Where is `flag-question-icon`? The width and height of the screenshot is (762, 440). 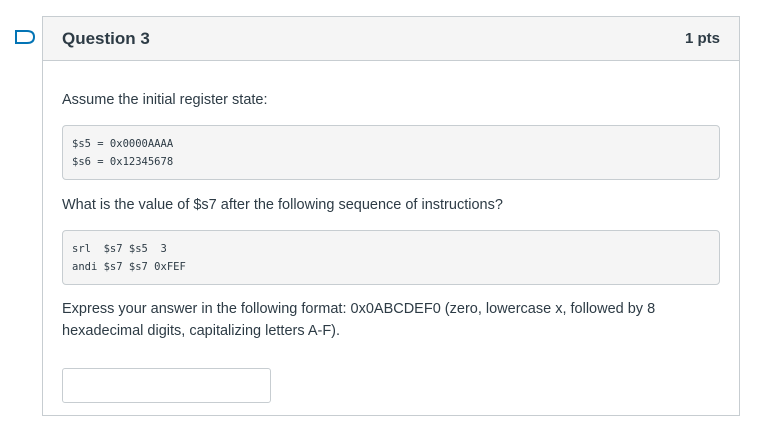 flag-question-icon is located at coordinates (25, 37).